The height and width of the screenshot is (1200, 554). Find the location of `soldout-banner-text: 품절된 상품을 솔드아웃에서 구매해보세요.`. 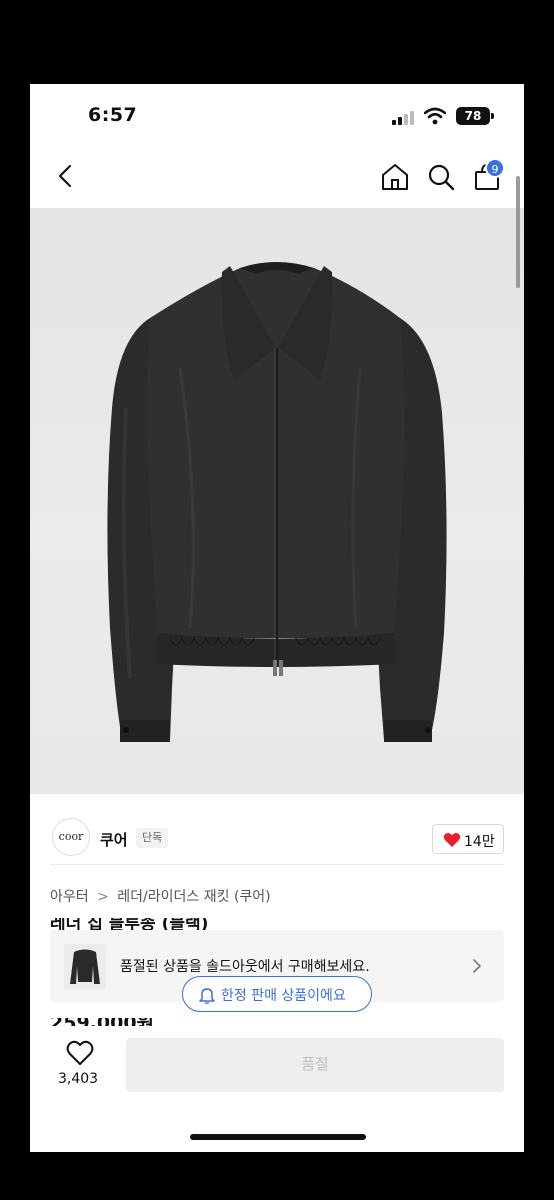

soldout-banner-text: 품절된 상품을 솔드아웃에서 구매해보세요. is located at coordinates (245, 967).